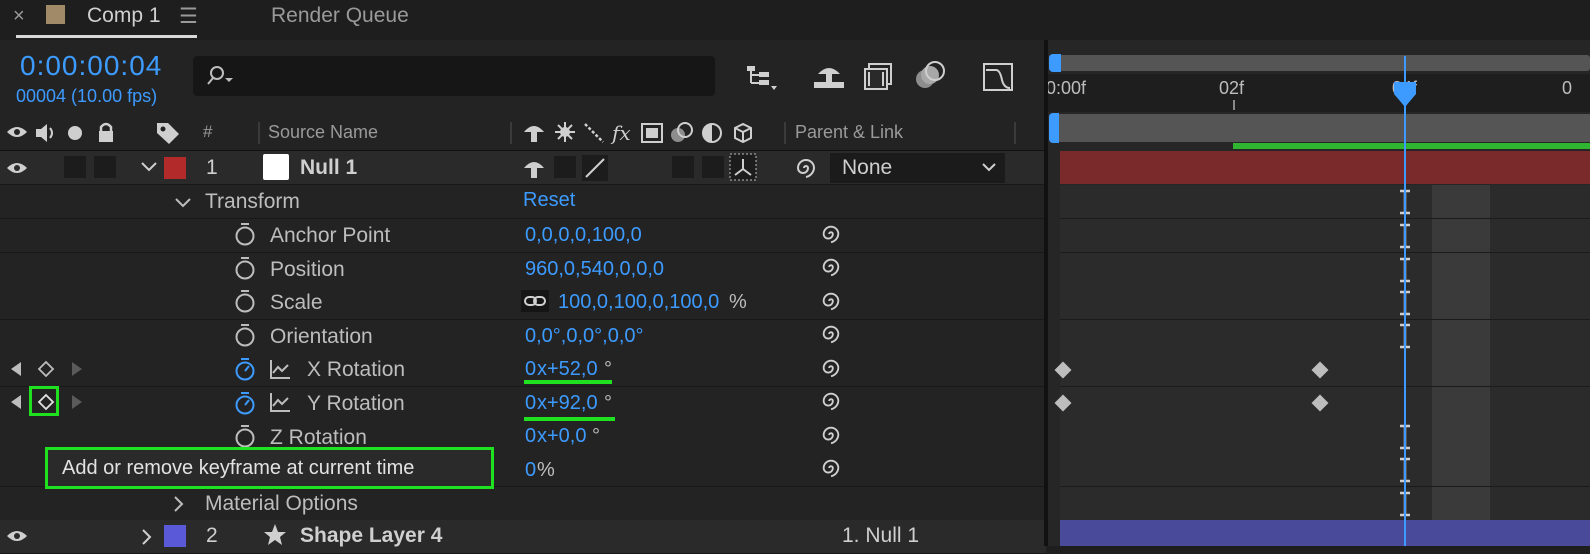 Image resolution: width=1590 pixels, height=554 pixels. Describe the element at coordinates (75, 167) in the screenshot. I see `solo-toggle` at that location.